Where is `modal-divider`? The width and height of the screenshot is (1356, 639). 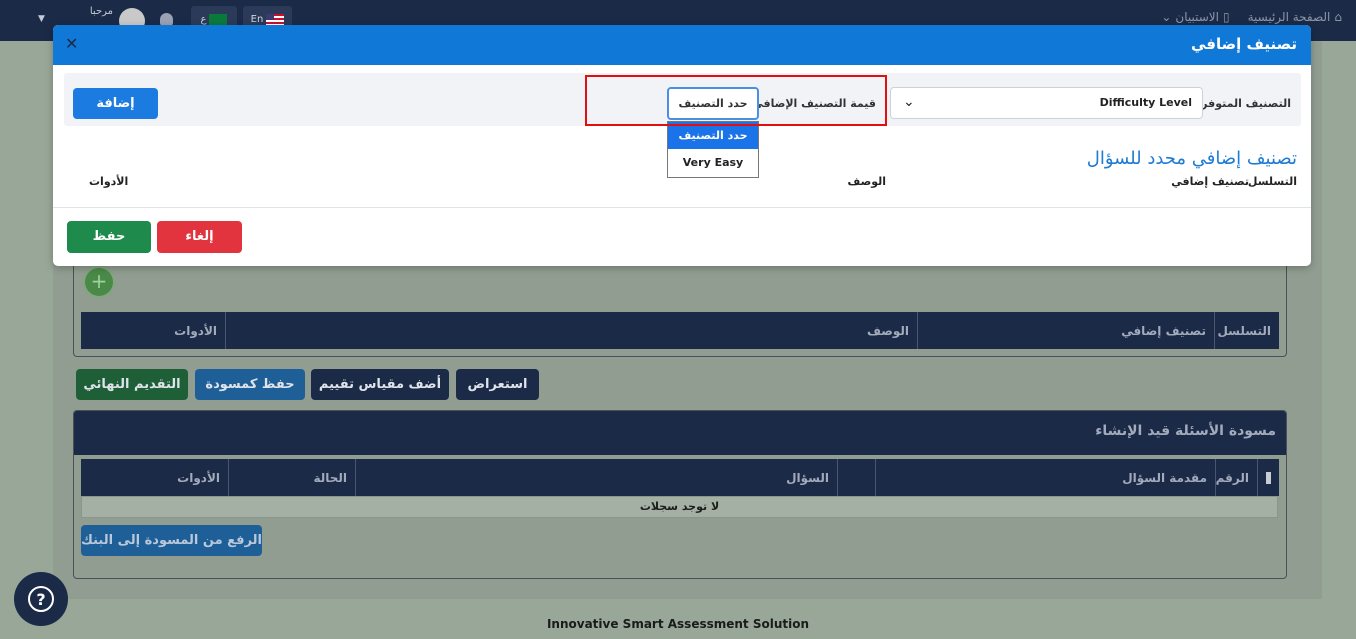 modal-divider is located at coordinates (682, 207).